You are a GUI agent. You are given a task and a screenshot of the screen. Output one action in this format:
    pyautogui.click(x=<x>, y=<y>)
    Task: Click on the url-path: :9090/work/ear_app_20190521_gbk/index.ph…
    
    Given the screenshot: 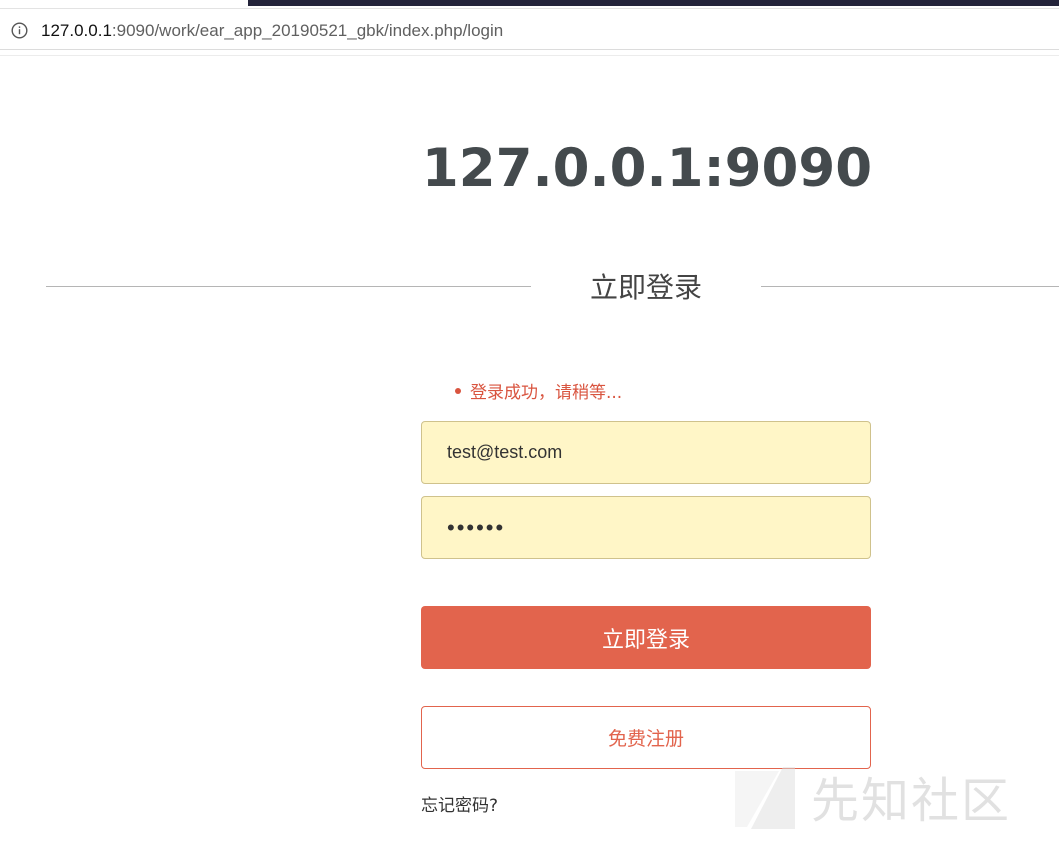 What is the action you would take?
    pyautogui.click(x=307, y=30)
    